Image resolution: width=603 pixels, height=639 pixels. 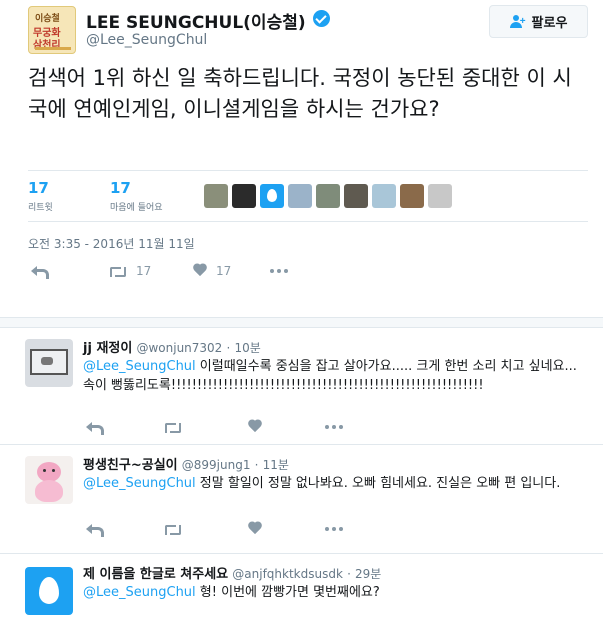 What do you see at coordinates (378, 483) in the screenshot?
I see `reply-body: 정말 할일이 정말 없나봐요. 오빠 힘네세요. 진실은 오빠 편 입니다.` at bounding box center [378, 483].